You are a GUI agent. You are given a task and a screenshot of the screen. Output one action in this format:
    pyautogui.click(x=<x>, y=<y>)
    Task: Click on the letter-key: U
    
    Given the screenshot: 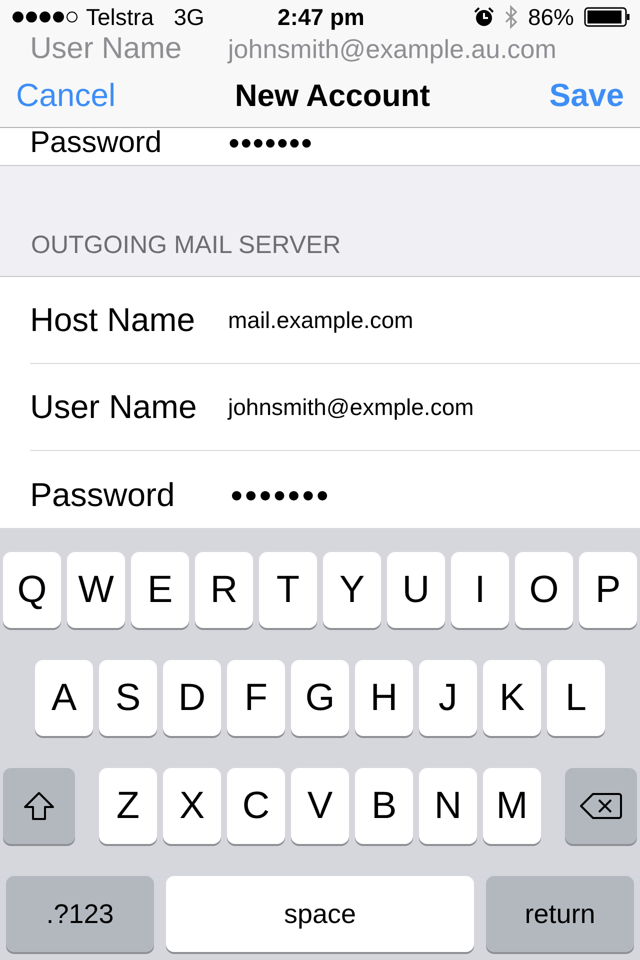 What is the action you would take?
    pyautogui.click(x=416, y=590)
    